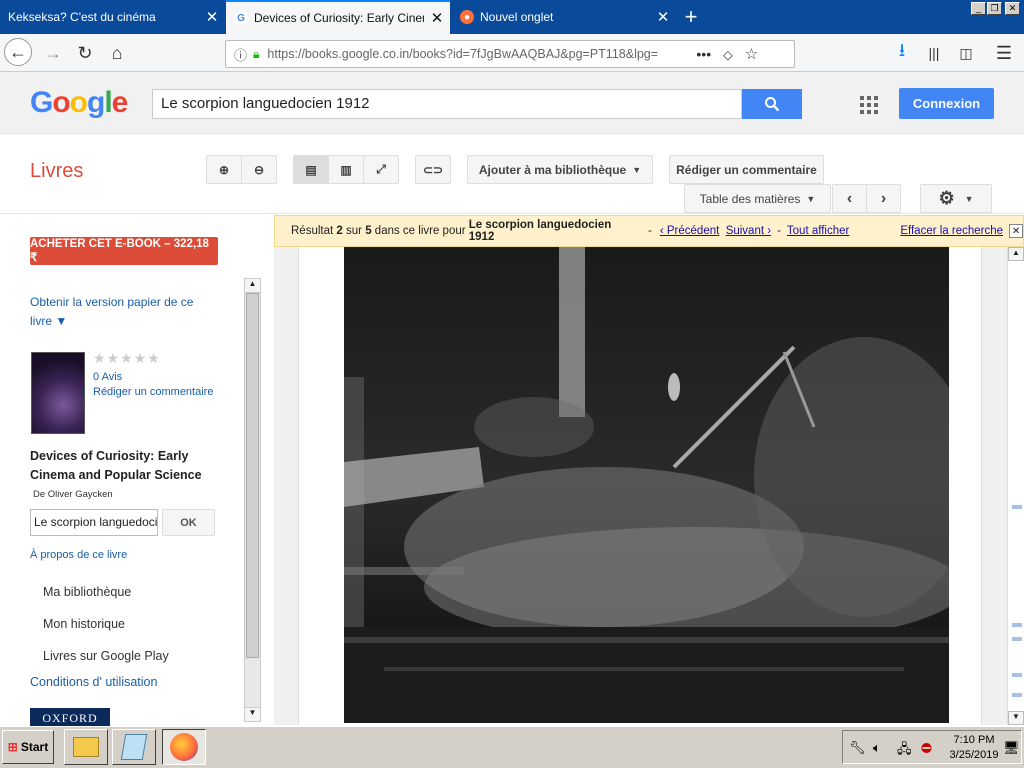 The height and width of the screenshot is (768, 1024). What do you see at coordinates (134, 747) in the screenshot?
I see `notepad-icon` at bounding box center [134, 747].